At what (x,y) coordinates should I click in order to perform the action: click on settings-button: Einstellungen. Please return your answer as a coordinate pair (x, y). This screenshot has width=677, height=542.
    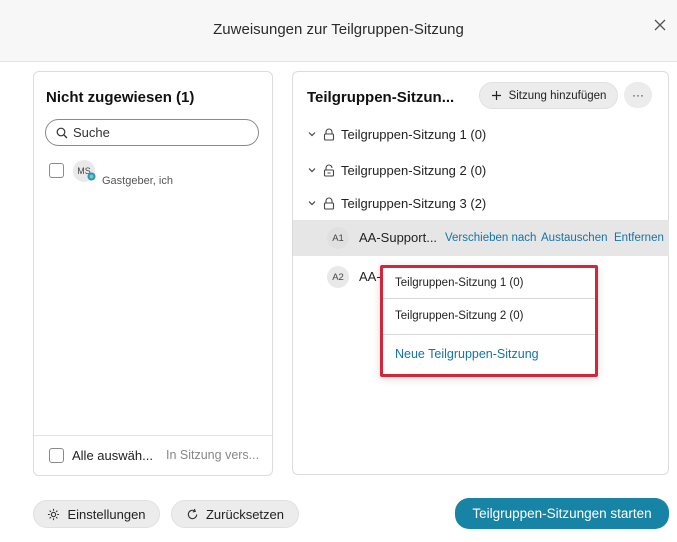
    Looking at the image, I should click on (96, 514).